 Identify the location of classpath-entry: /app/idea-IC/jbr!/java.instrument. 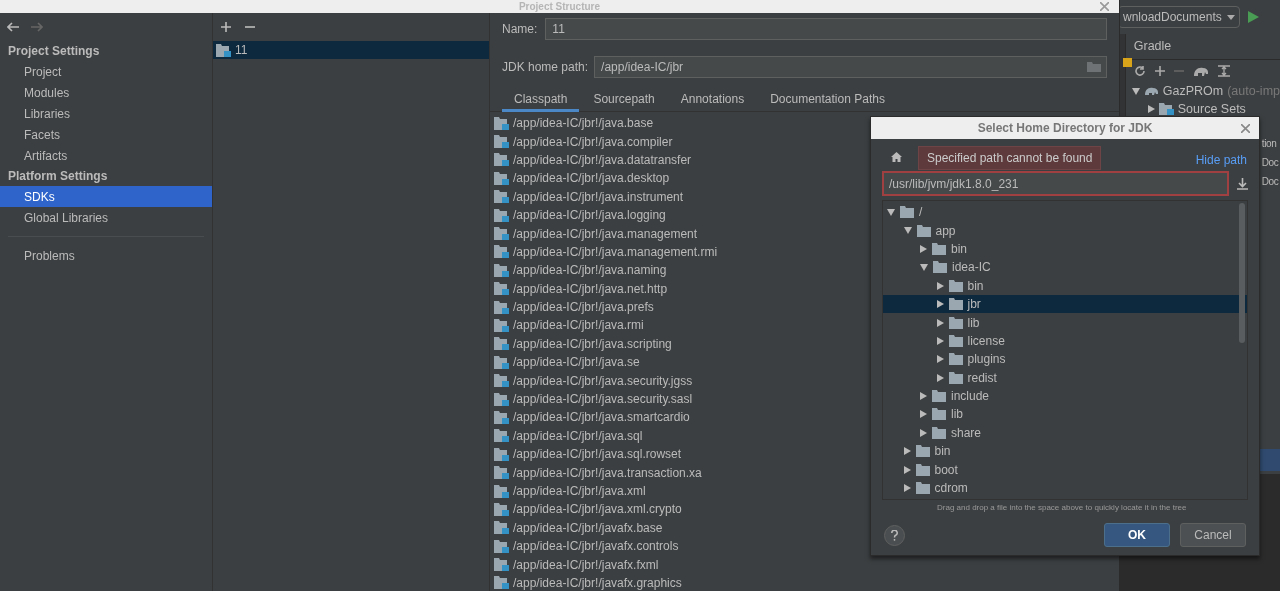
(598, 196).